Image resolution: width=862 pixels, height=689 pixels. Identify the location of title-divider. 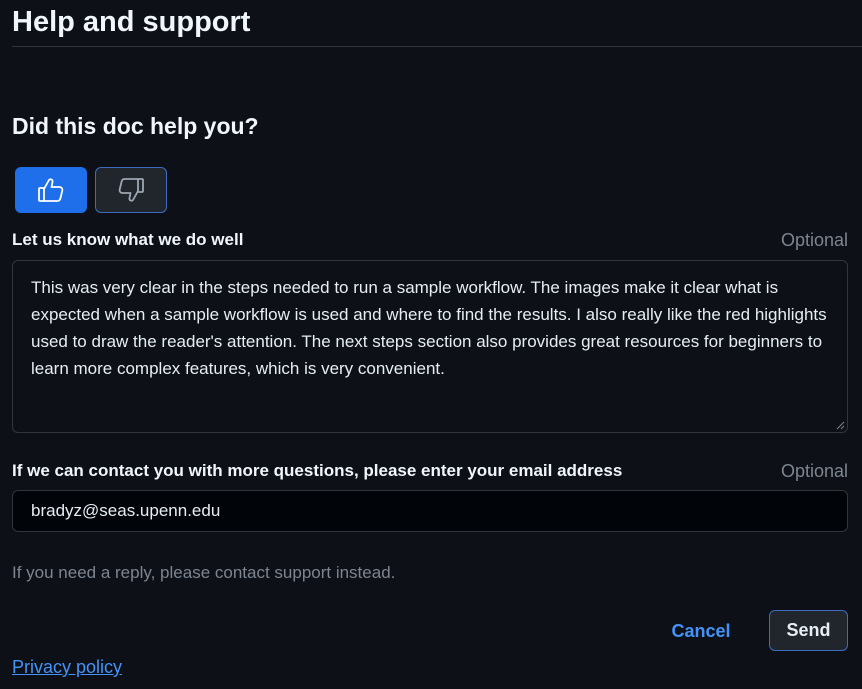
(437, 46).